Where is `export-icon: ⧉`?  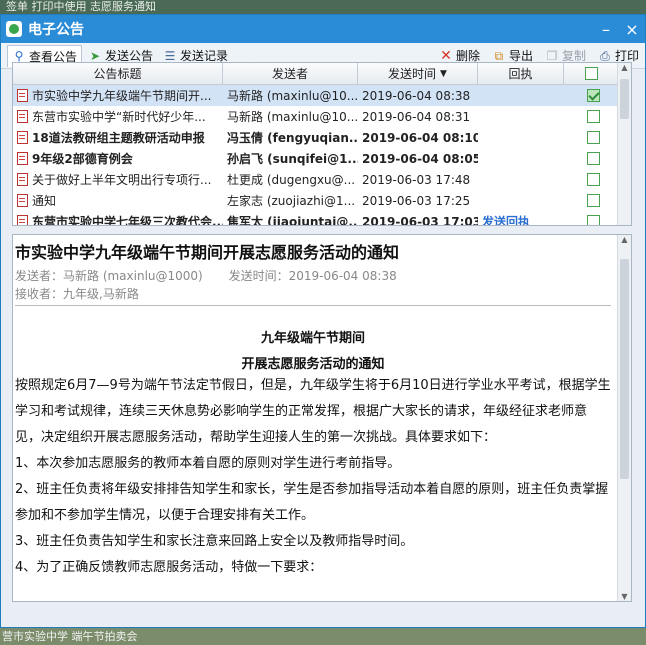 export-icon: ⧉ is located at coordinates (499, 55).